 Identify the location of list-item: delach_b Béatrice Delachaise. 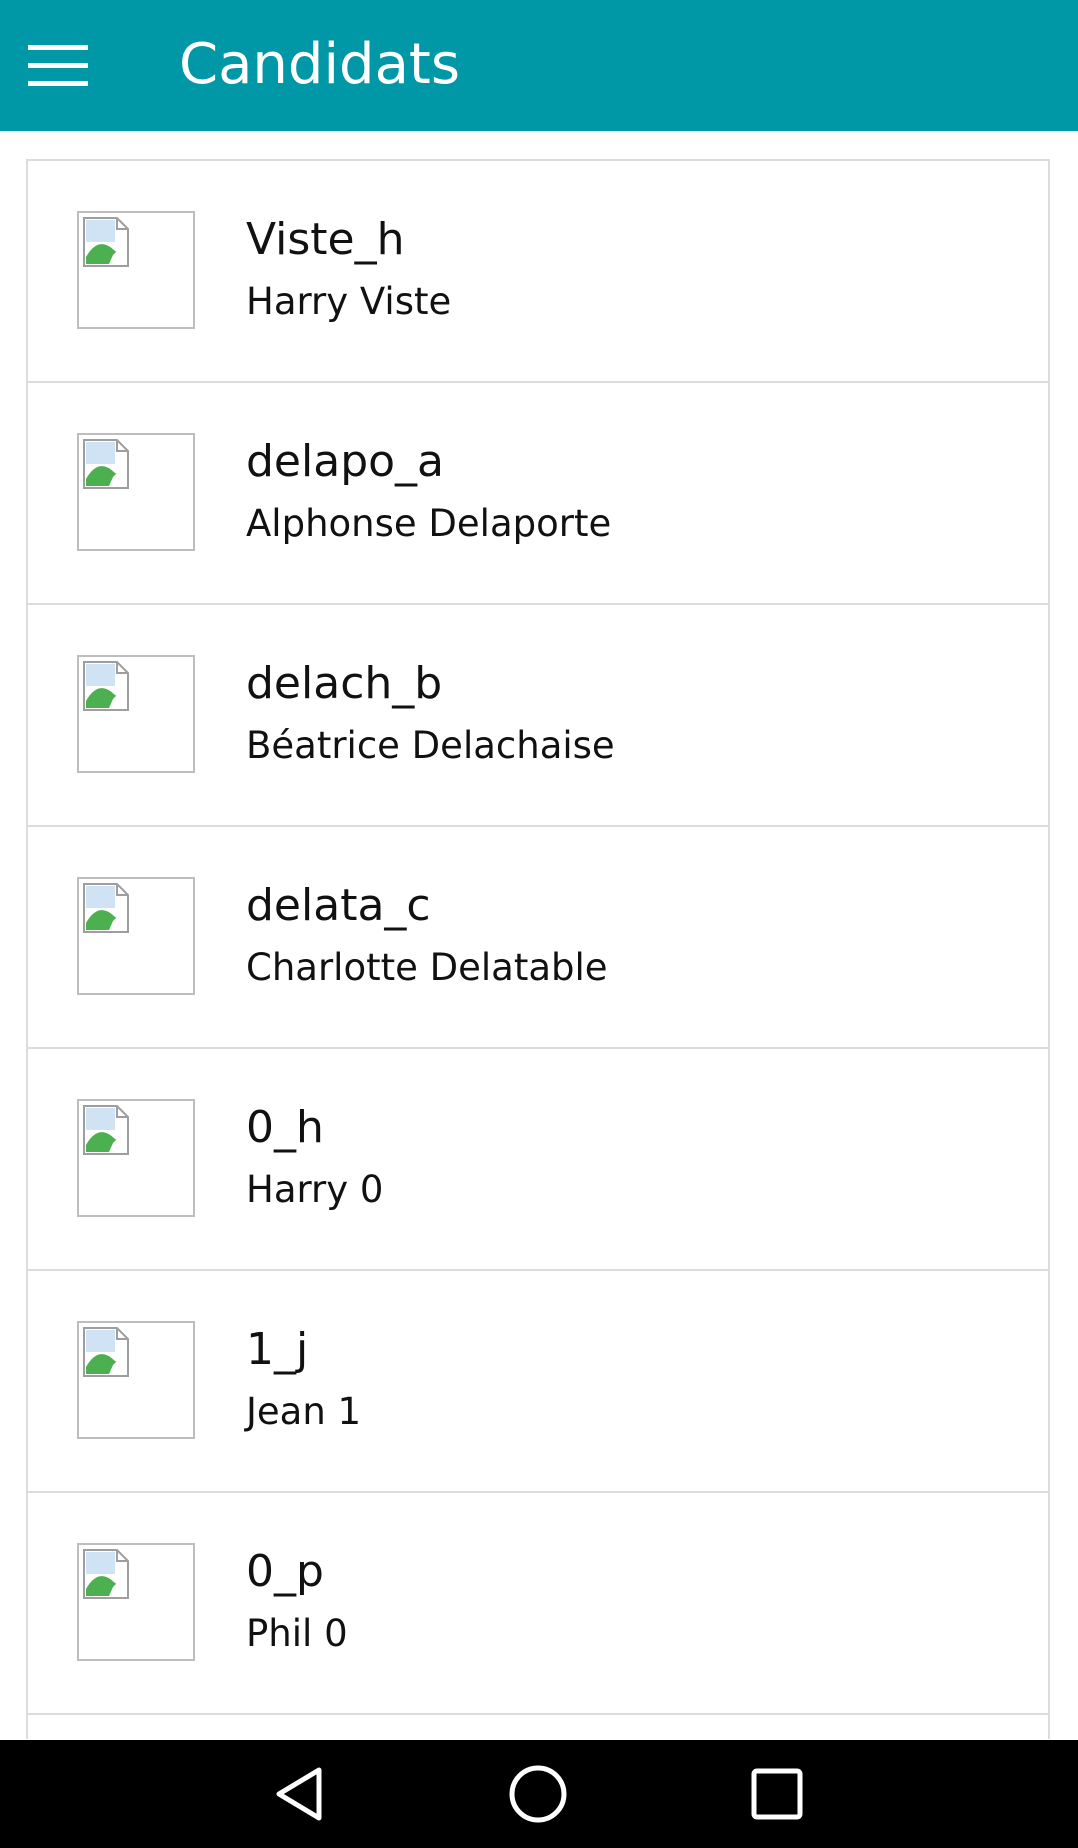
(538, 714).